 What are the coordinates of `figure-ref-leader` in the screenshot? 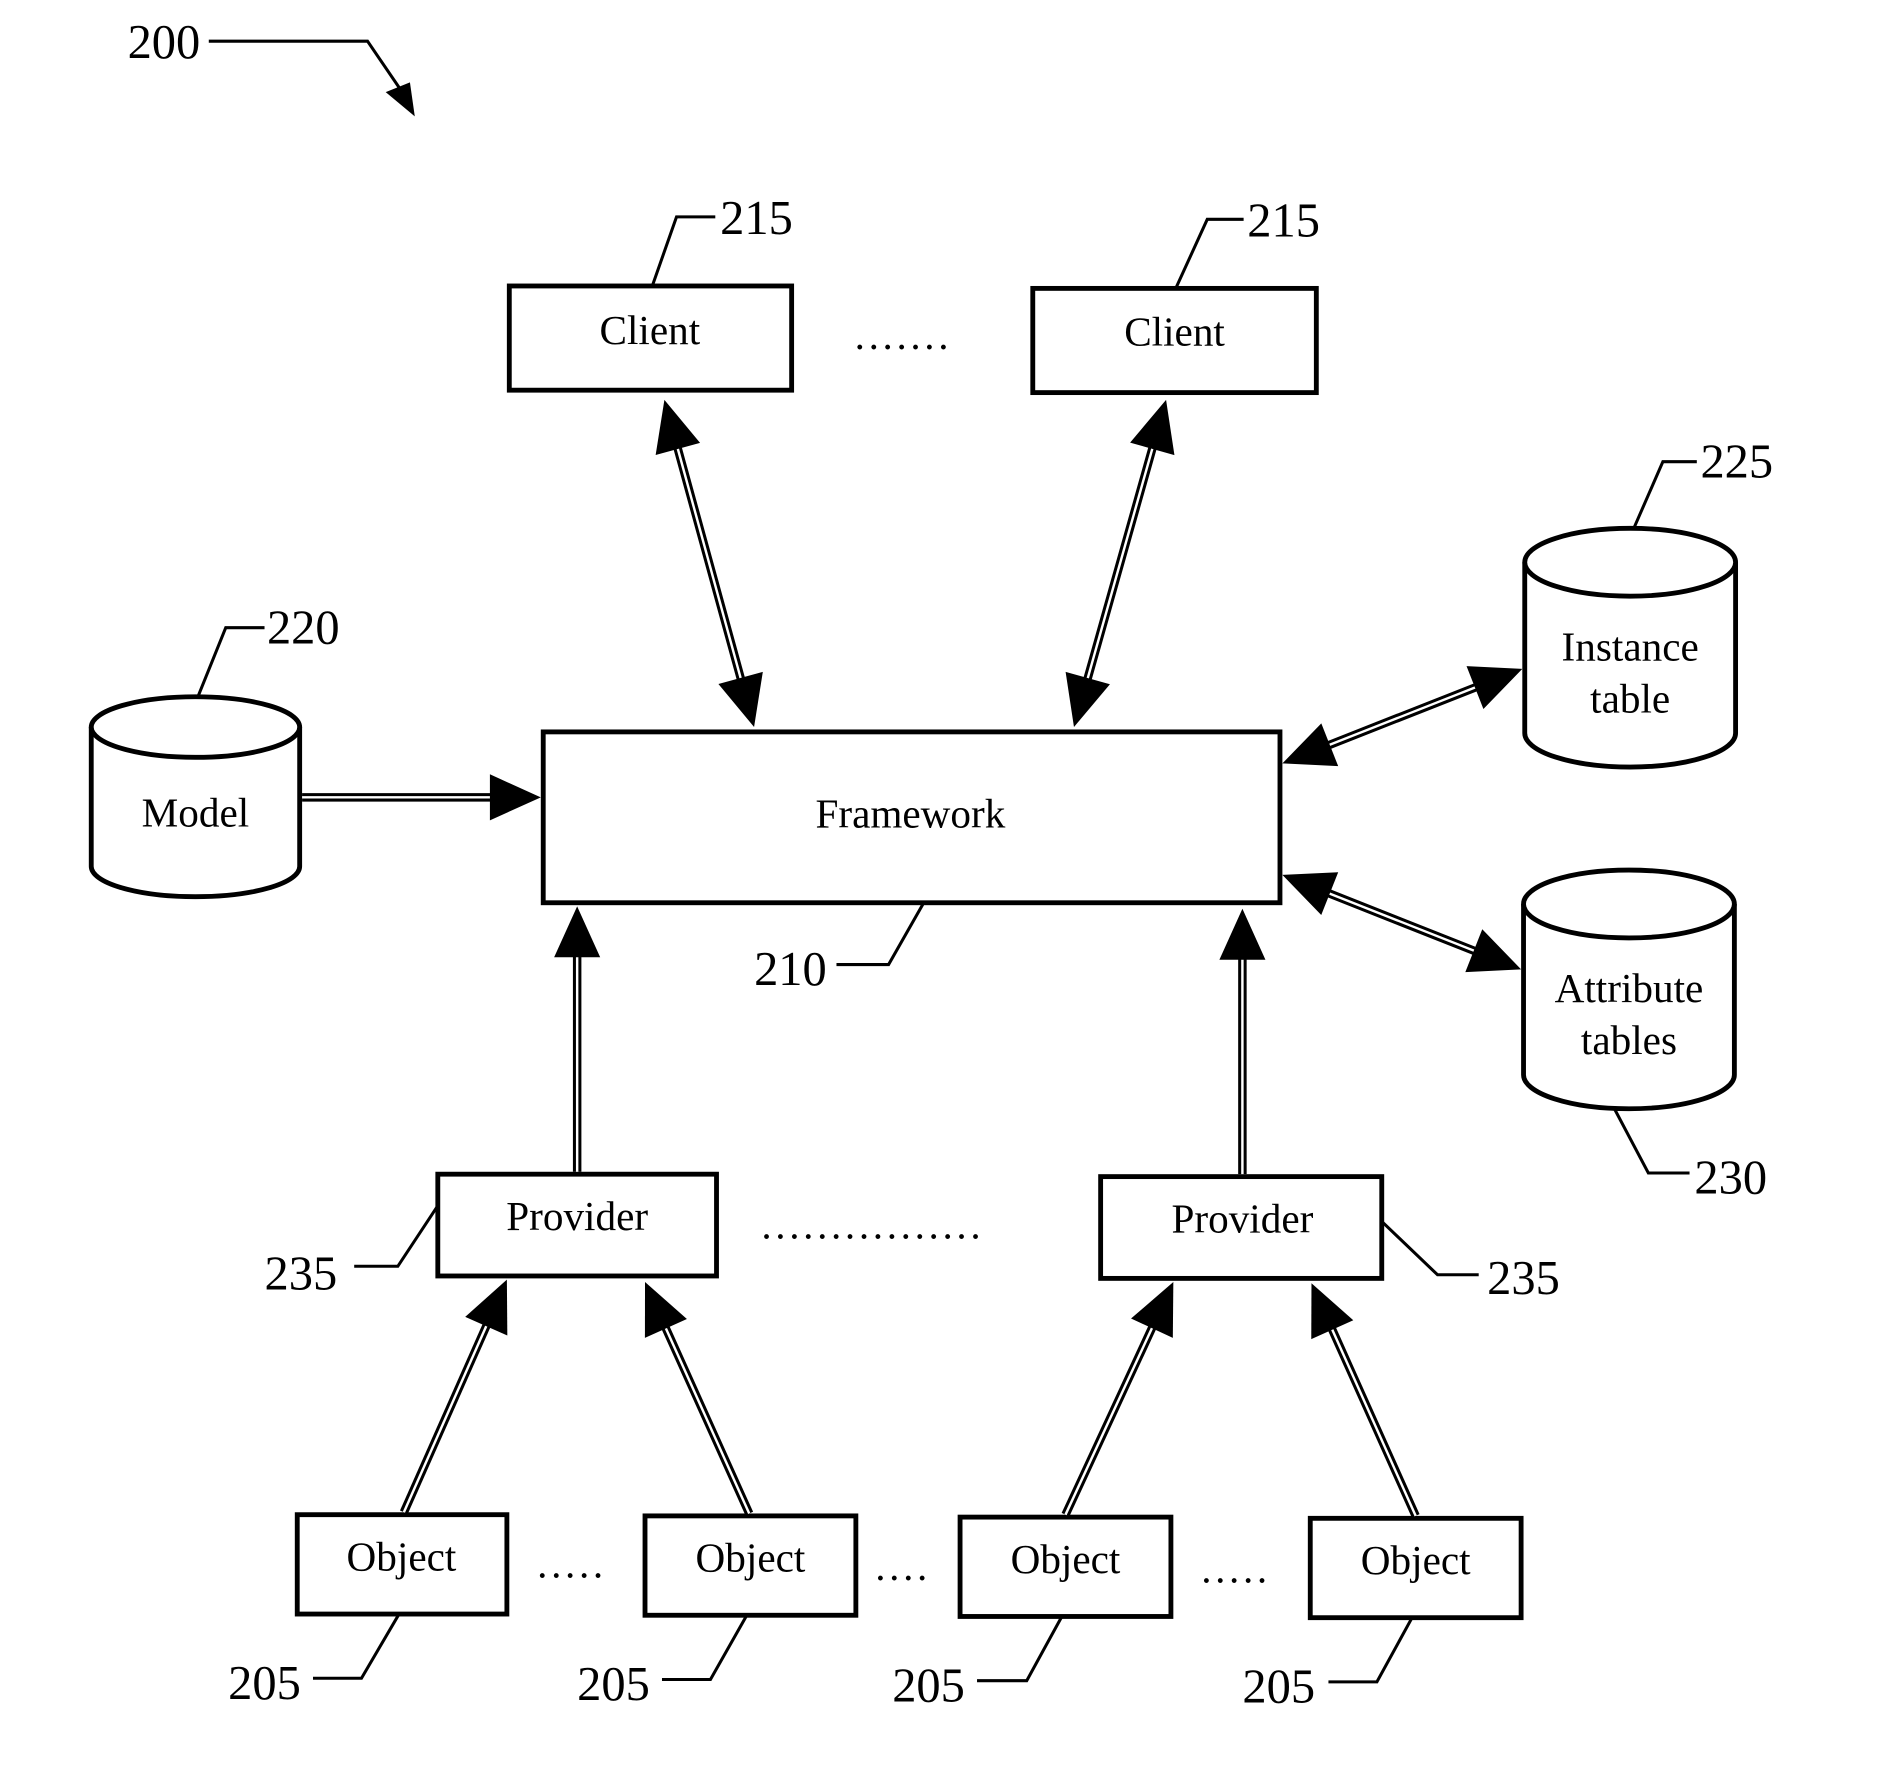 It's located at (307, 67).